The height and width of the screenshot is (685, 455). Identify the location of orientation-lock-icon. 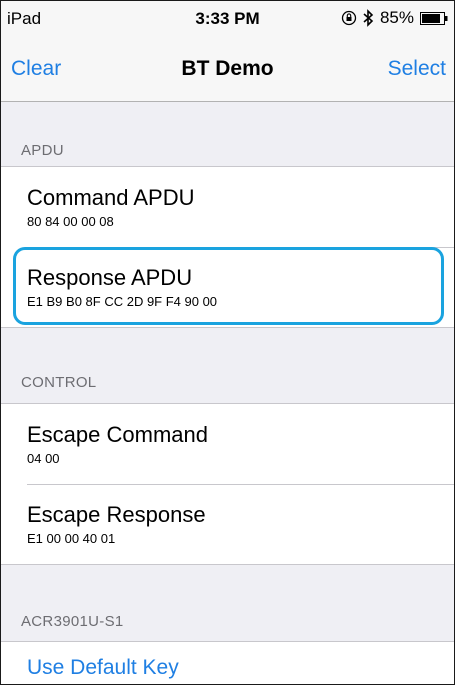
(349, 18).